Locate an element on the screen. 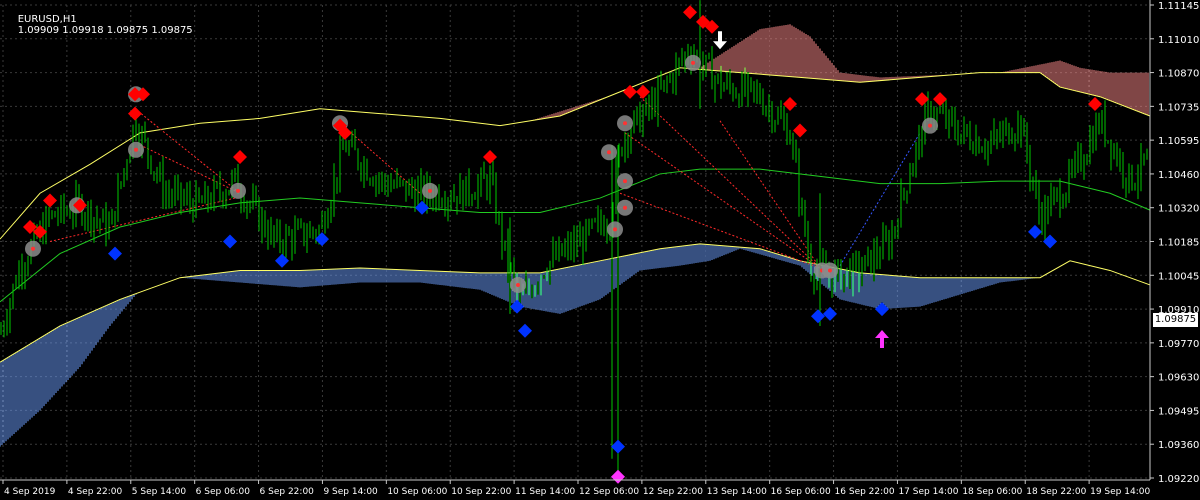  symbol-timeframe: EURUSD,H1 is located at coordinates (47, 19).